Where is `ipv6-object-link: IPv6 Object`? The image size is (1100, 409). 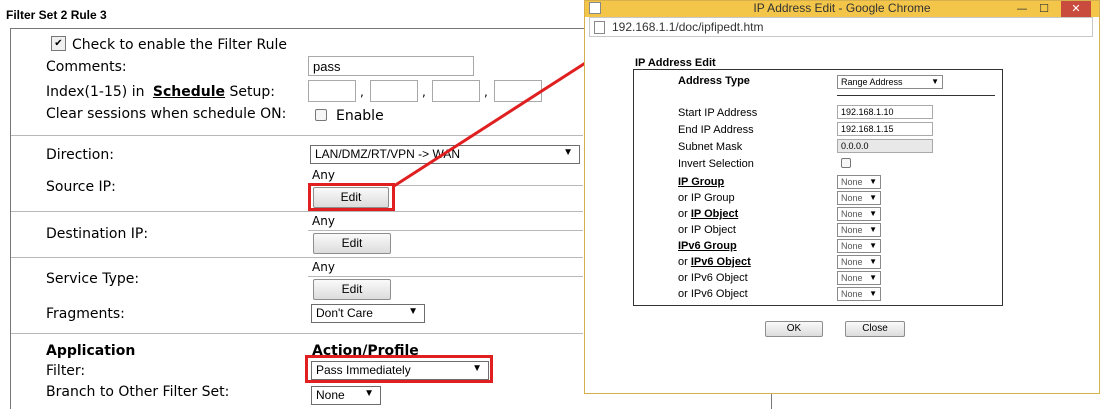
ipv6-object-link: IPv6 Object is located at coordinates (721, 262).